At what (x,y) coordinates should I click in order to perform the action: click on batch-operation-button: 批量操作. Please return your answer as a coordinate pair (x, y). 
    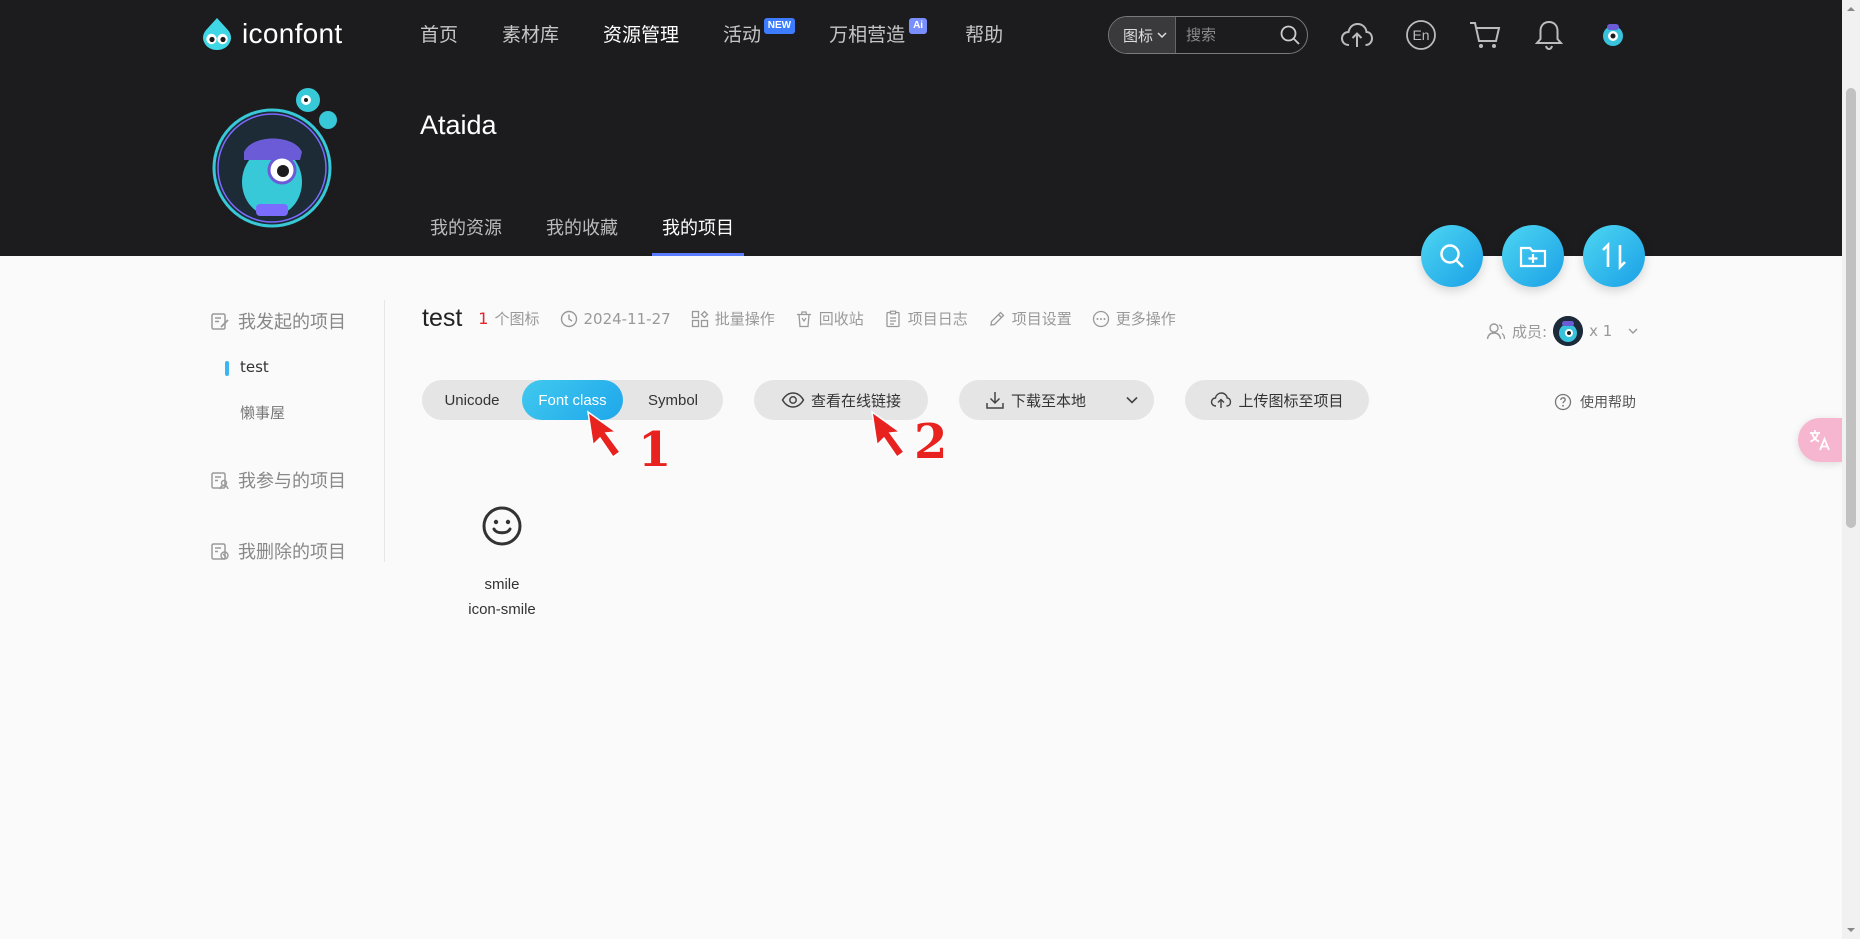
    Looking at the image, I should click on (733, 318).